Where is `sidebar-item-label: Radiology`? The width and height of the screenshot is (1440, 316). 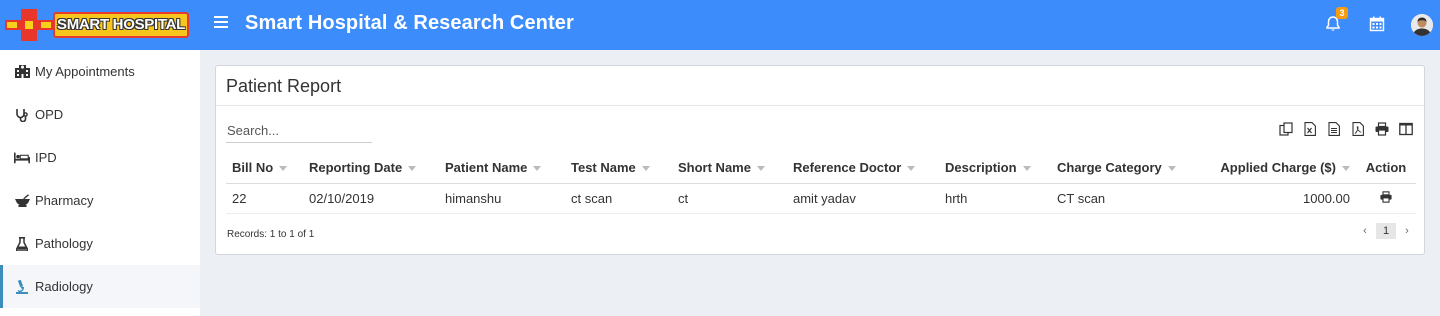
sidebar-item-label: Radiology is located at coordinates (64, 286).